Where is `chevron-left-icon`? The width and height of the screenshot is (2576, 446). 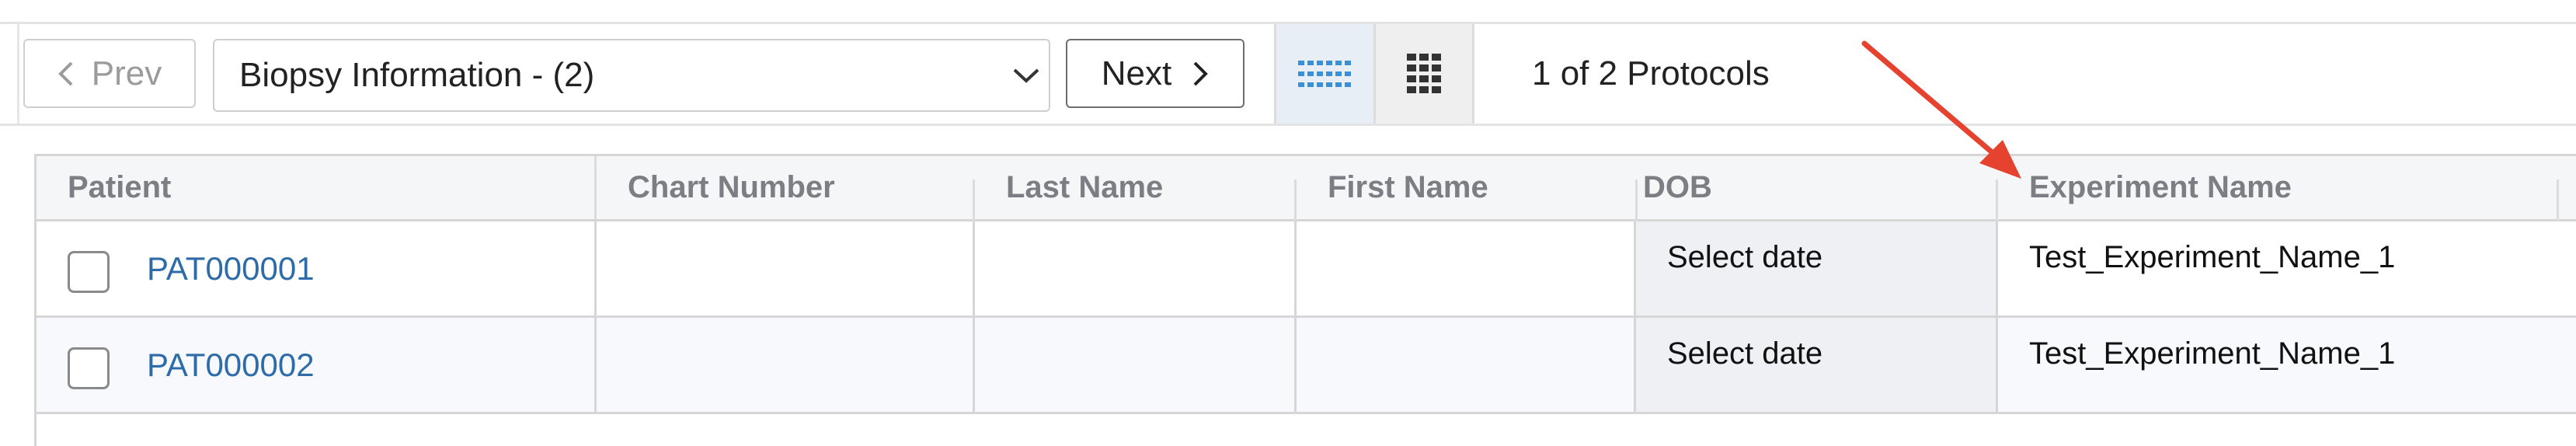 chevron-left-icon is located at coordinates (65, 73).